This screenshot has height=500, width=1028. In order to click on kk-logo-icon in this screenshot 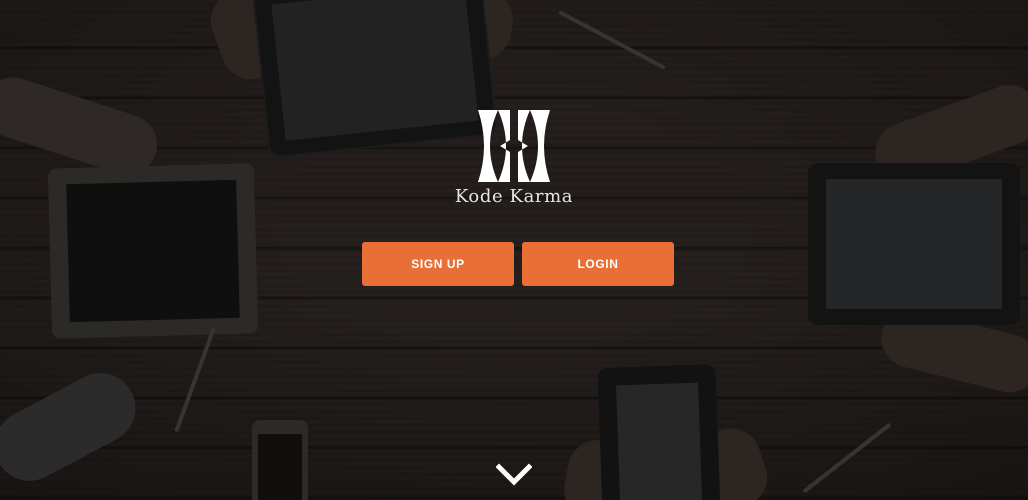, I will do `click(514, 146)`.